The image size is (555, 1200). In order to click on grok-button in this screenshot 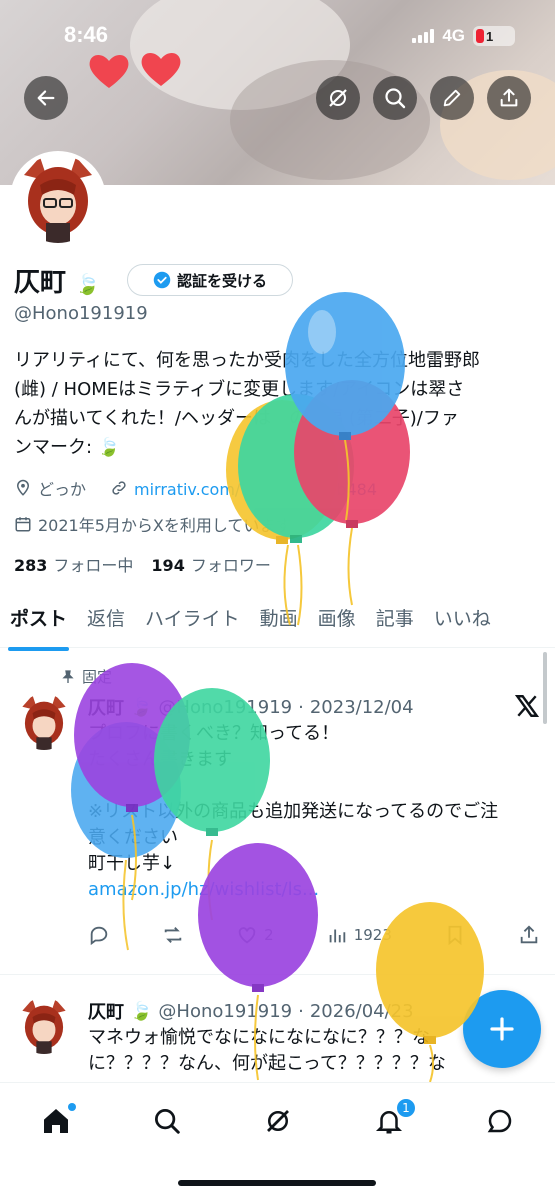, I will do `click(338, 98)`.